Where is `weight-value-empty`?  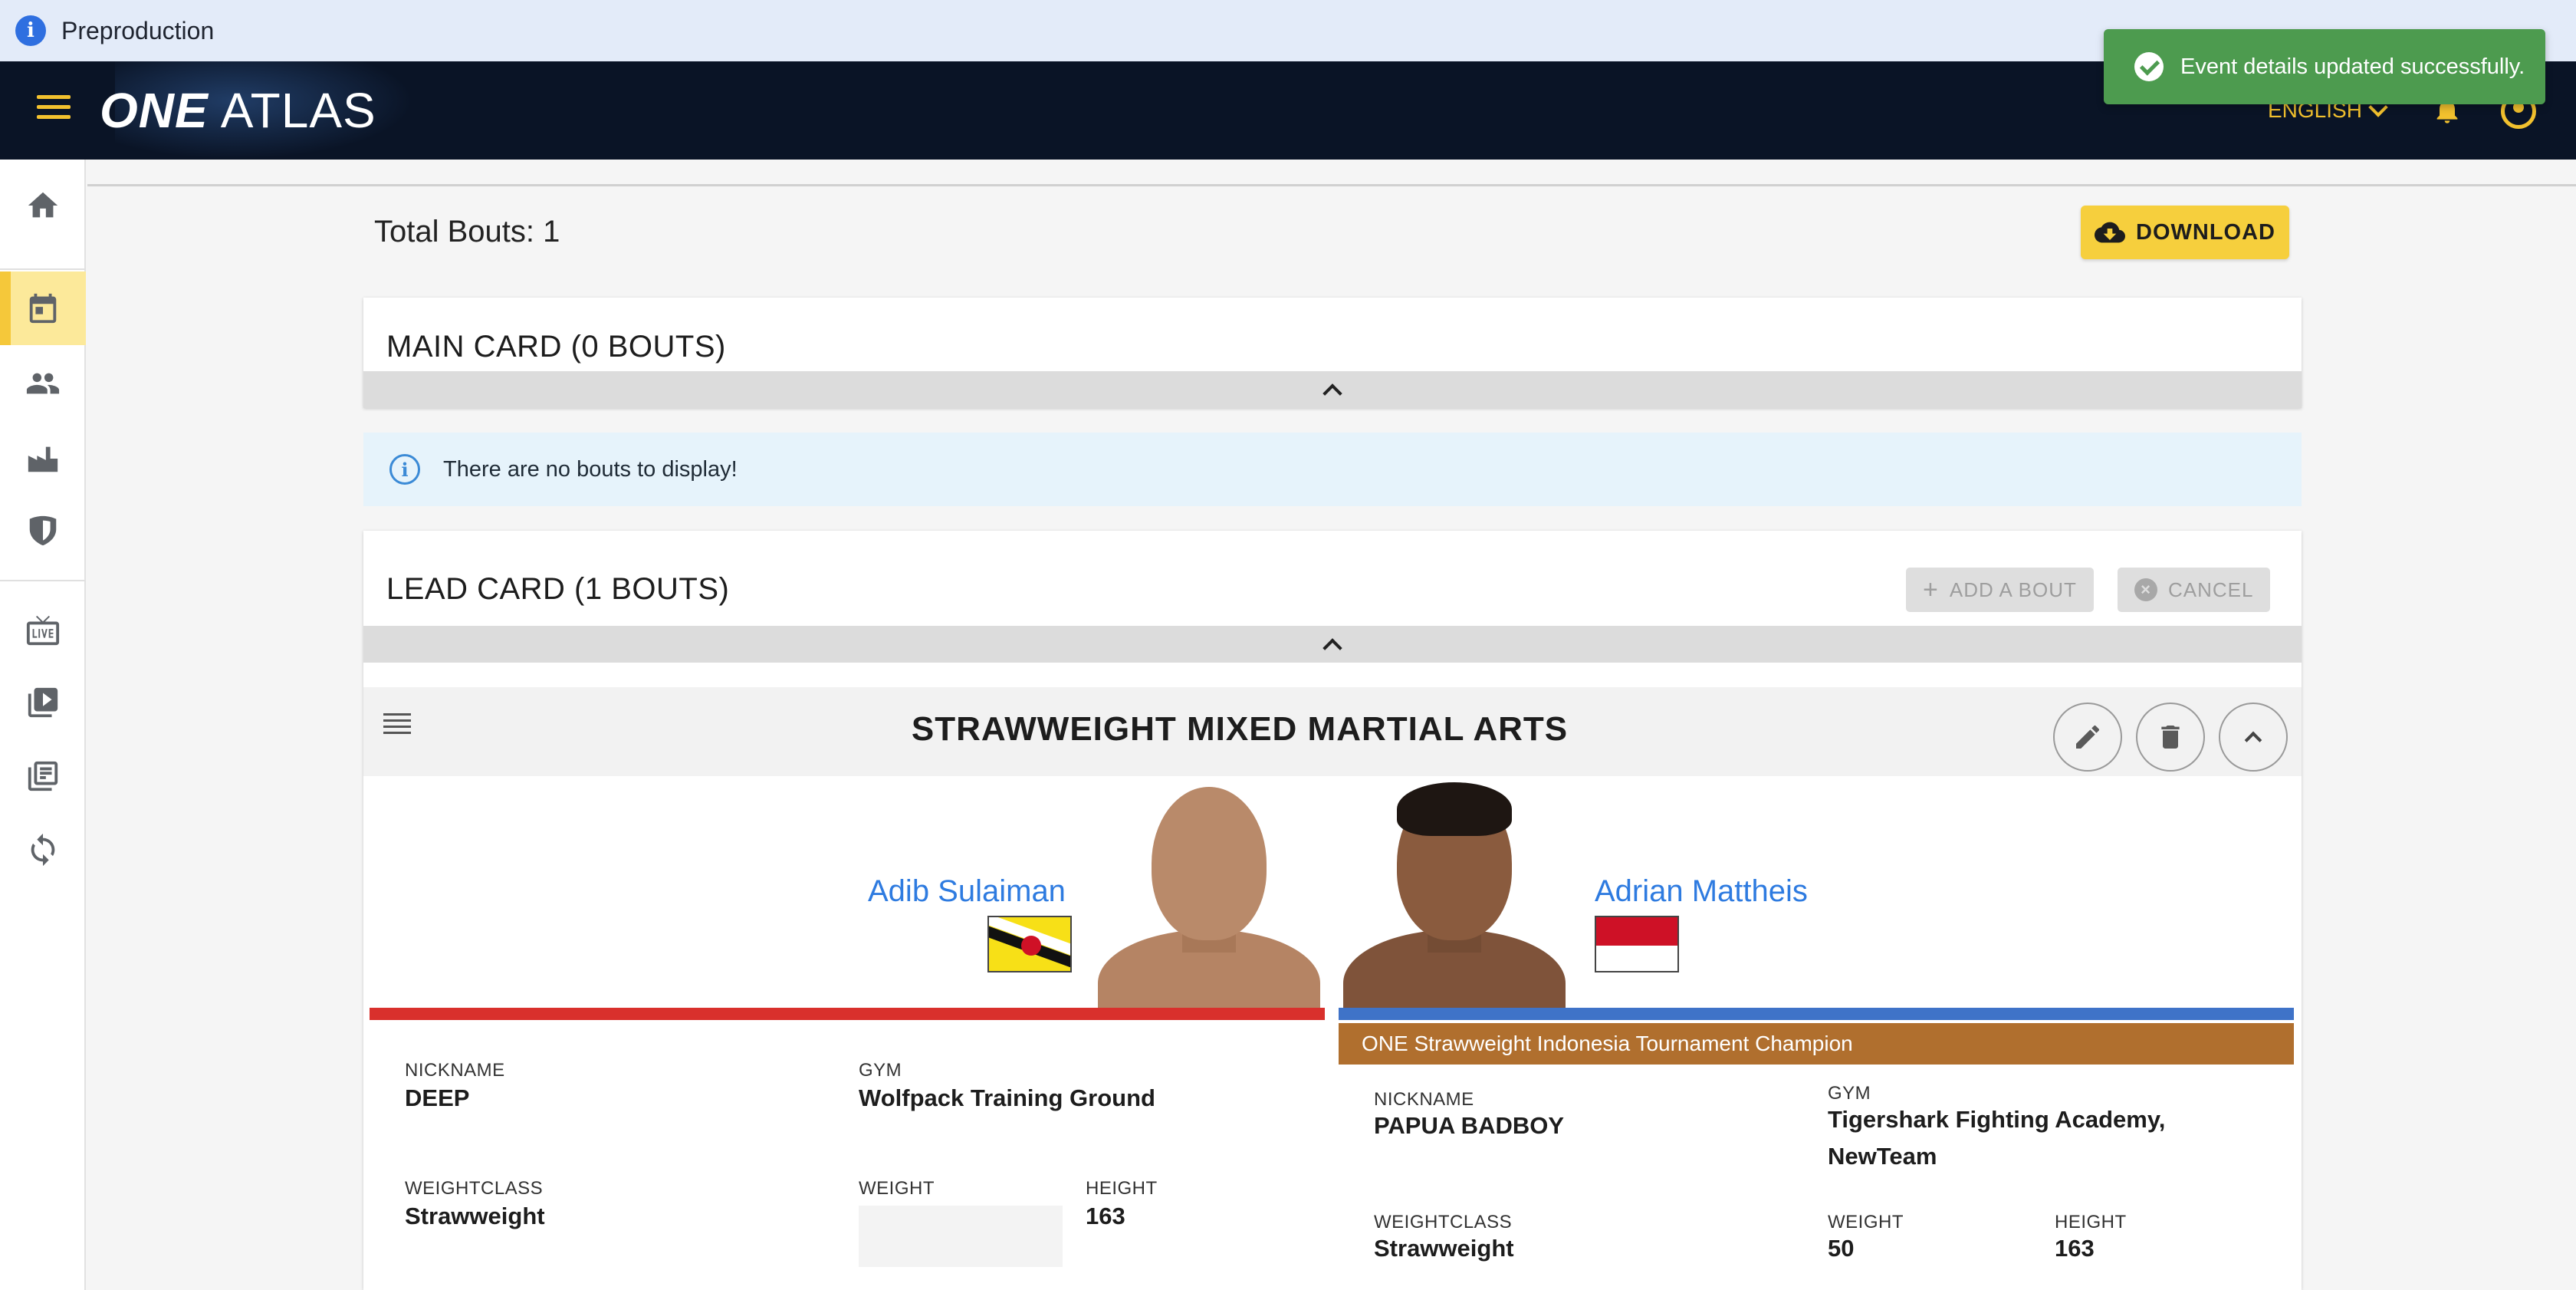 weight-value-empty is located at coordinates (961, 1237).